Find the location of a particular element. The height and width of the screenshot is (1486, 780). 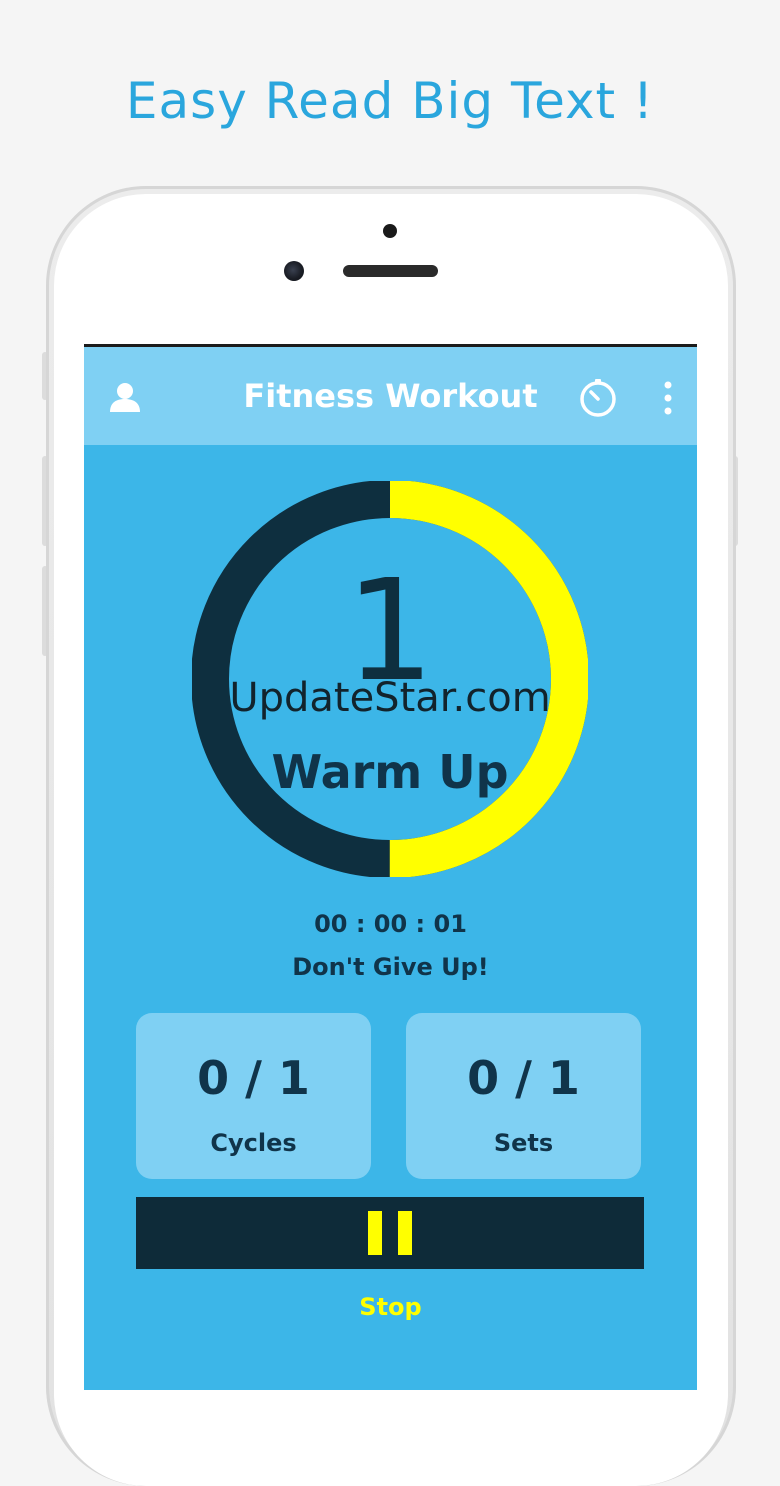

phase-label: Warm Up is located at coordinates (390, 772).